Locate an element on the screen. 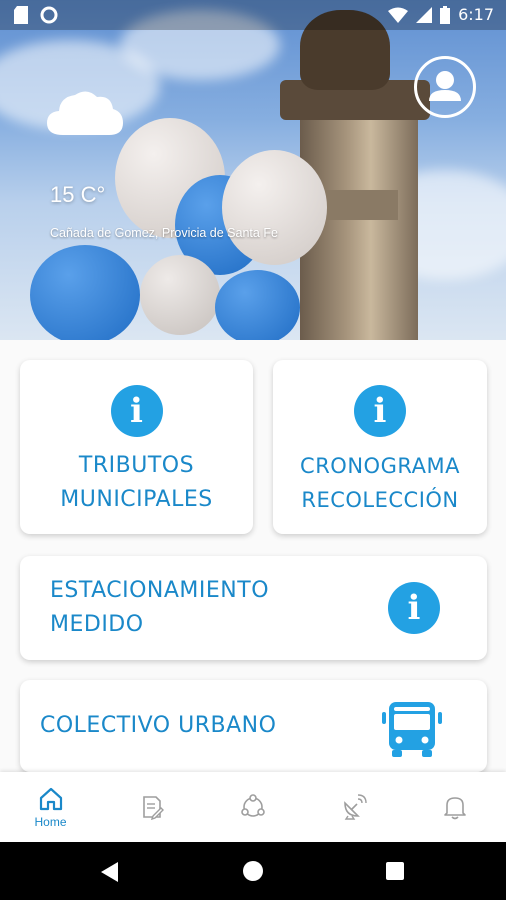  nav-home: Home is located at coordinates (50, 807).